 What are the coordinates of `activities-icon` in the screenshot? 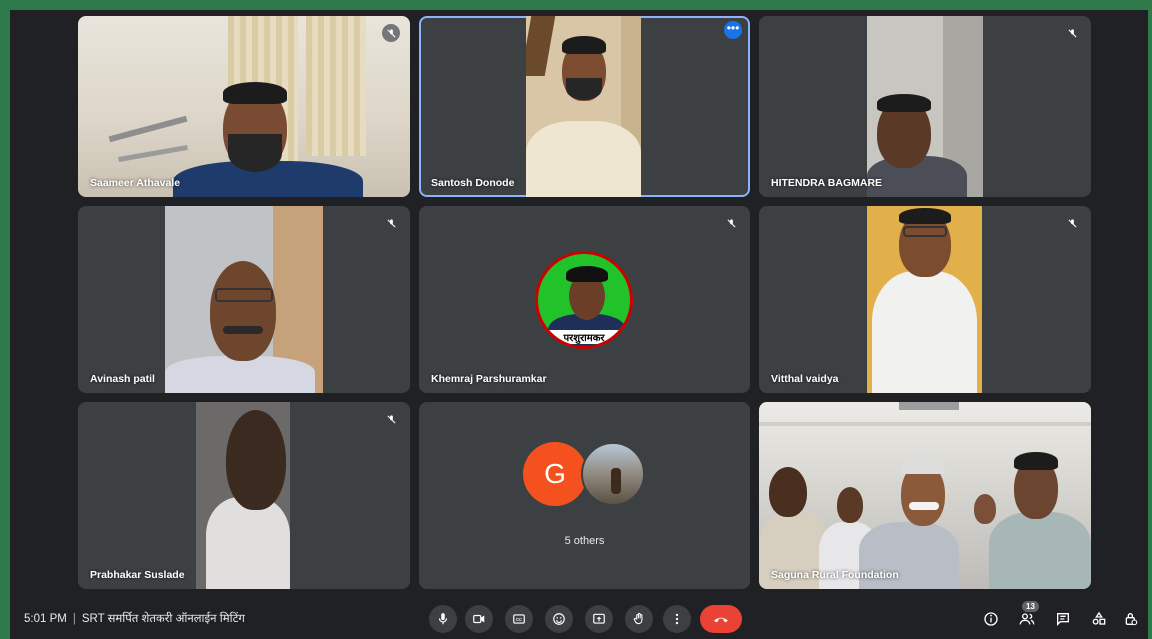 It's located at (1099, 618).